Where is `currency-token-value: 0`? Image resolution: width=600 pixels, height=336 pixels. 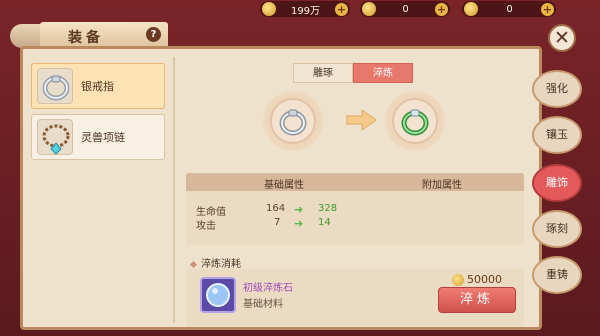
currency-token-value: 0 is located at coordinates (509, 9).